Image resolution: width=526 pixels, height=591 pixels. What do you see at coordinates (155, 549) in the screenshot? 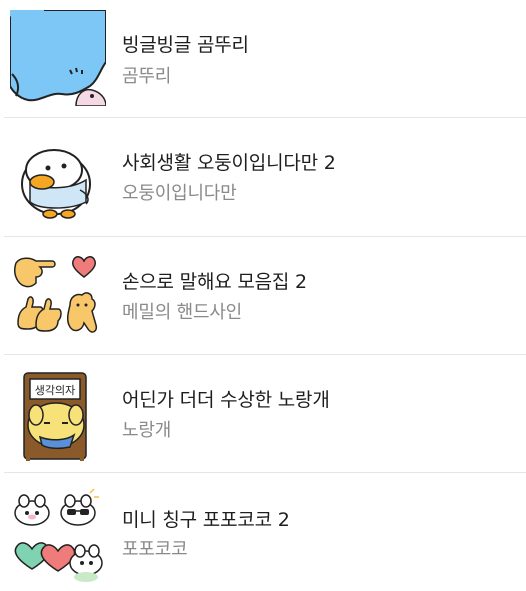
I see `sticker-creator: 포포코코` at bounding box center [155, 549].